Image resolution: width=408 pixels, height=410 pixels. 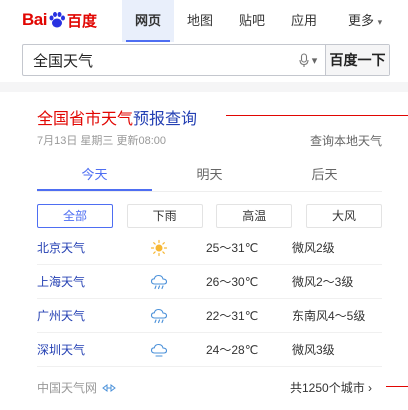 What do you see at coordinates (159, 350) in the screenshot?
I see `cloud-icon` at bounding box center [159, 350].